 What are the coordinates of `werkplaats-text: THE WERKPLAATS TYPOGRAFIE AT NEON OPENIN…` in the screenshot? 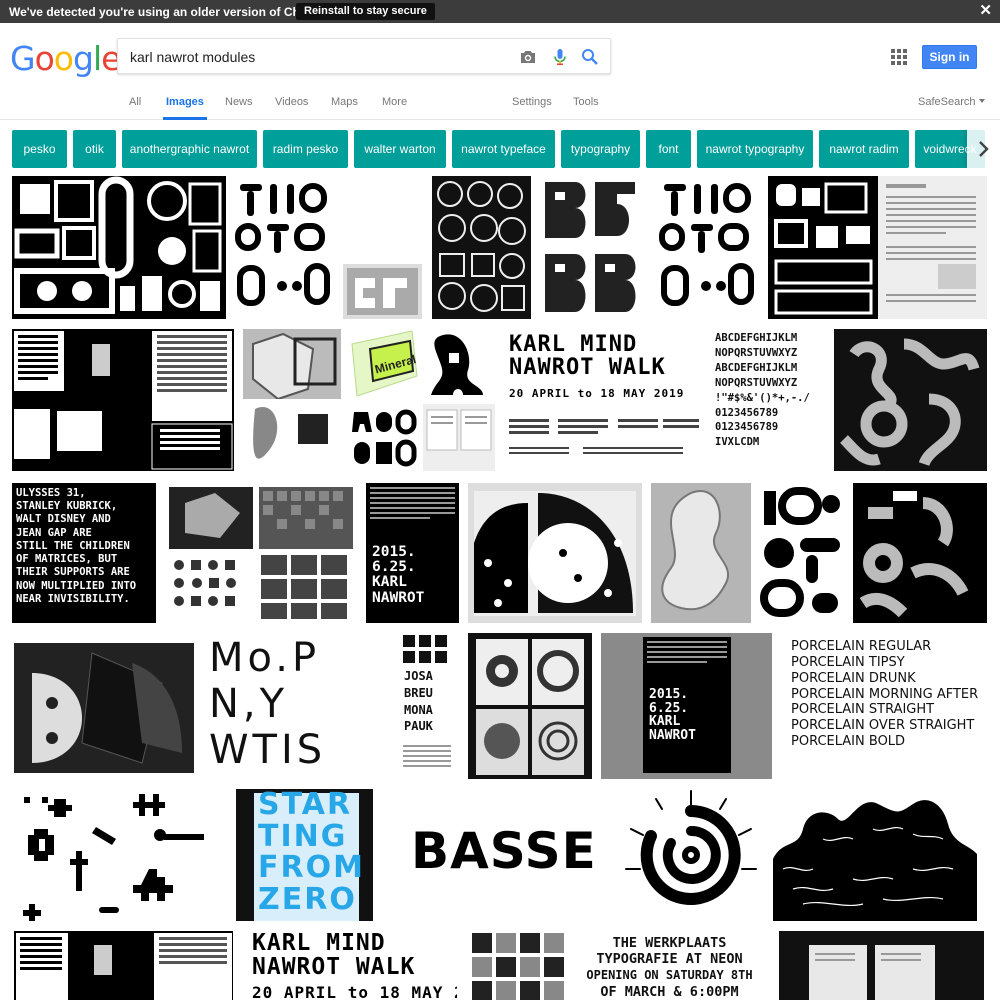 It's located at (667, 965).